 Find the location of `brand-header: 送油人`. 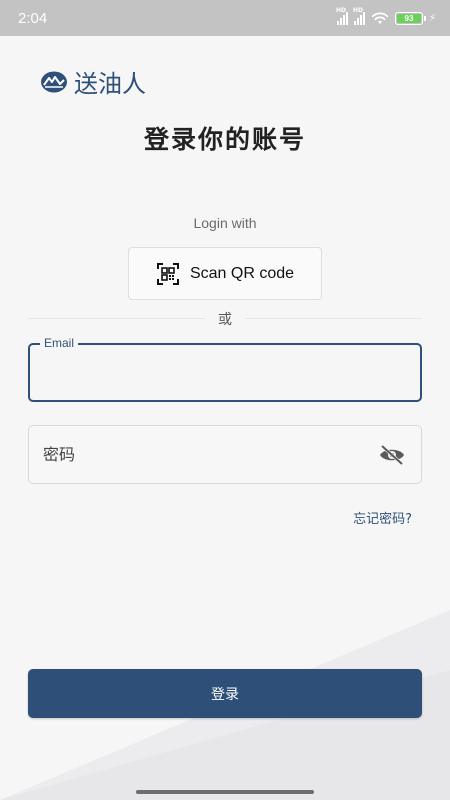

brand-header: 送油人 is located at coordinates (93, 81).